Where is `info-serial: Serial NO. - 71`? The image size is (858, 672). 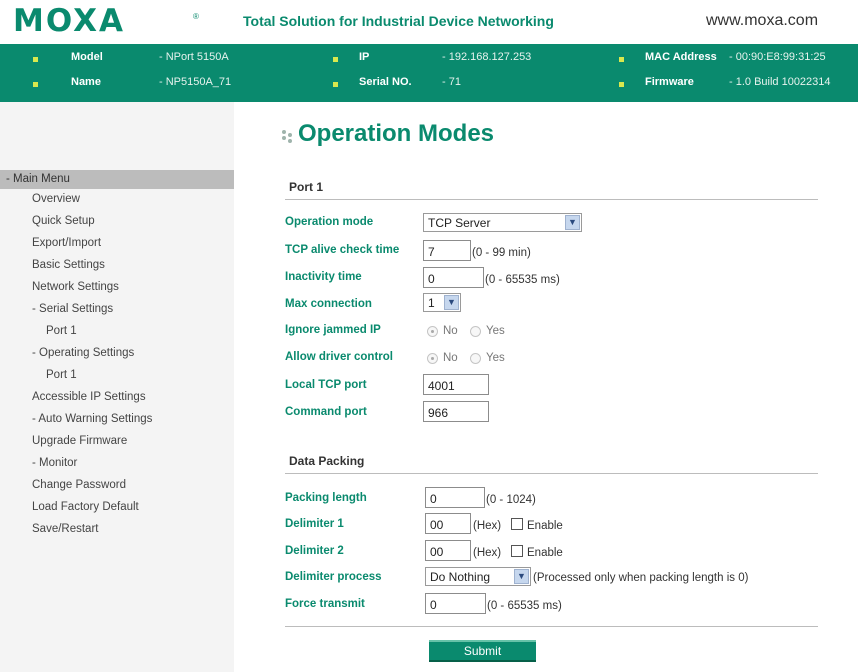
info-serial: Serial NO. - 71 is located at coordinates (440, 85).